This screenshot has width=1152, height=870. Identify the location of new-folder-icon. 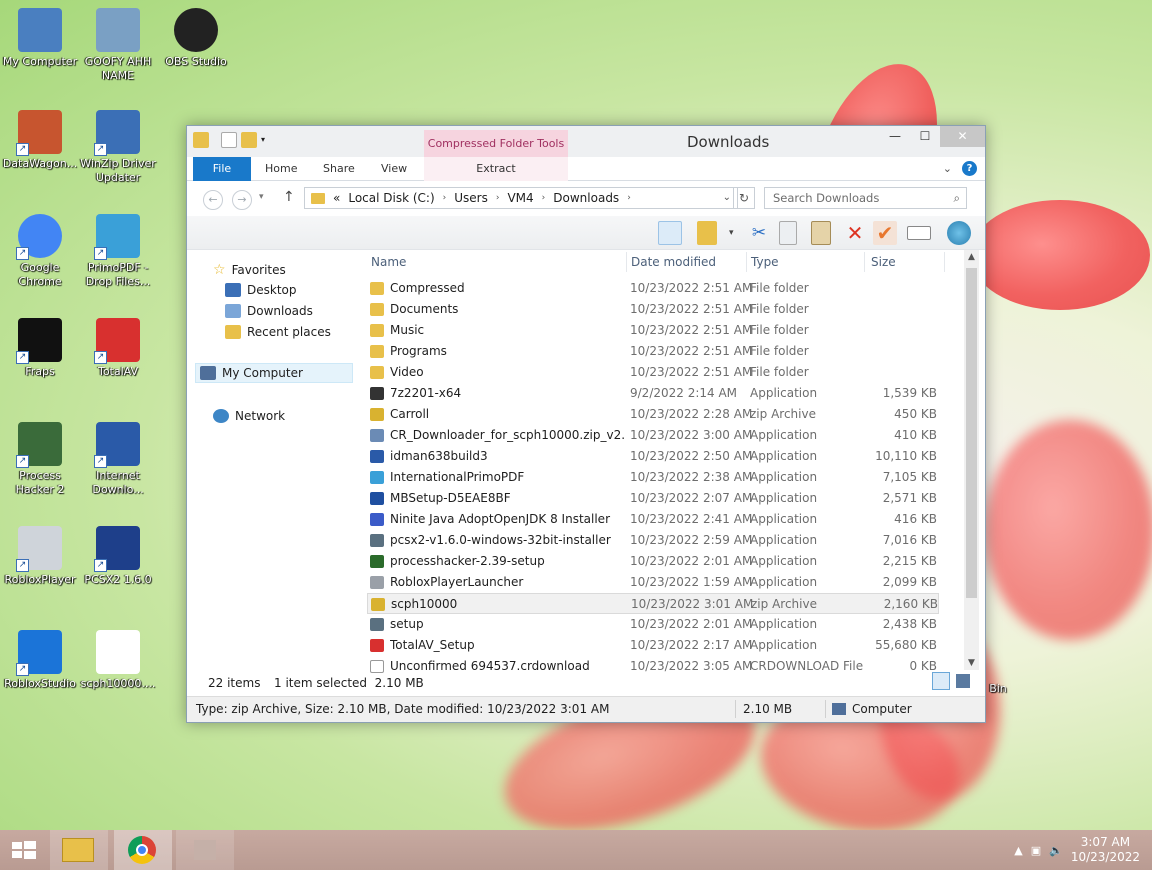
(249, 140).